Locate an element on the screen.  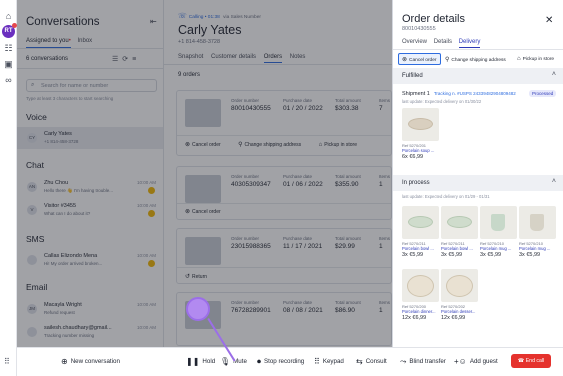
home-icon: ⌂ is located at coordinates (8, 16).